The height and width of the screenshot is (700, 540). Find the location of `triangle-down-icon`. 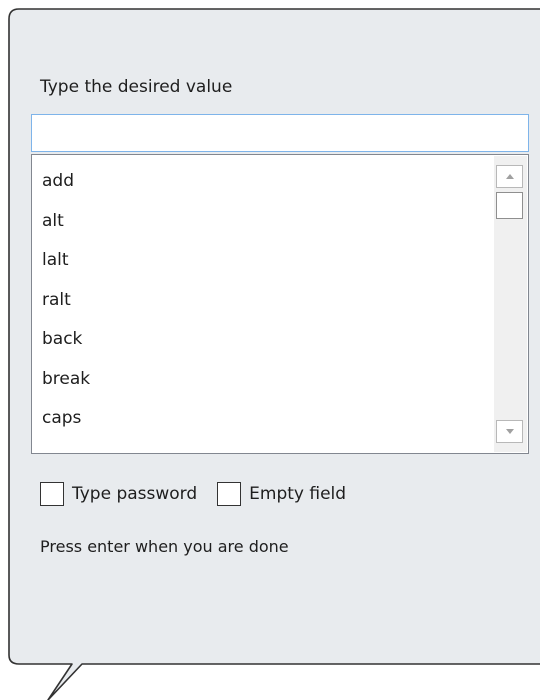

triangle-down-icon is located at coordinates (509, 431).